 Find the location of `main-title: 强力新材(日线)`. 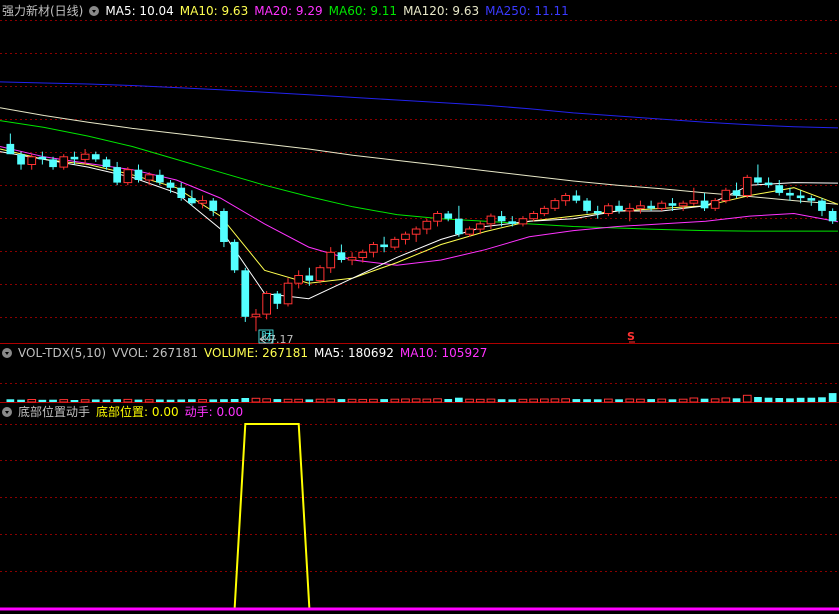

main-title: 强力新材(日线) is located at coordinates (43, 11).